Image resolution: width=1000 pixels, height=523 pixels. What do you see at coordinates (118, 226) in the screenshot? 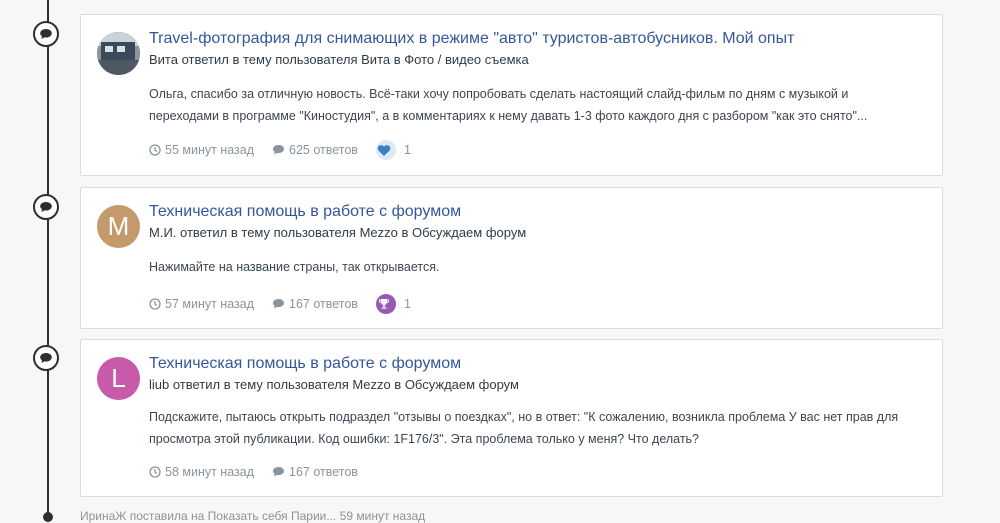
I see `avatar: M` at bounding box center [118, 226].